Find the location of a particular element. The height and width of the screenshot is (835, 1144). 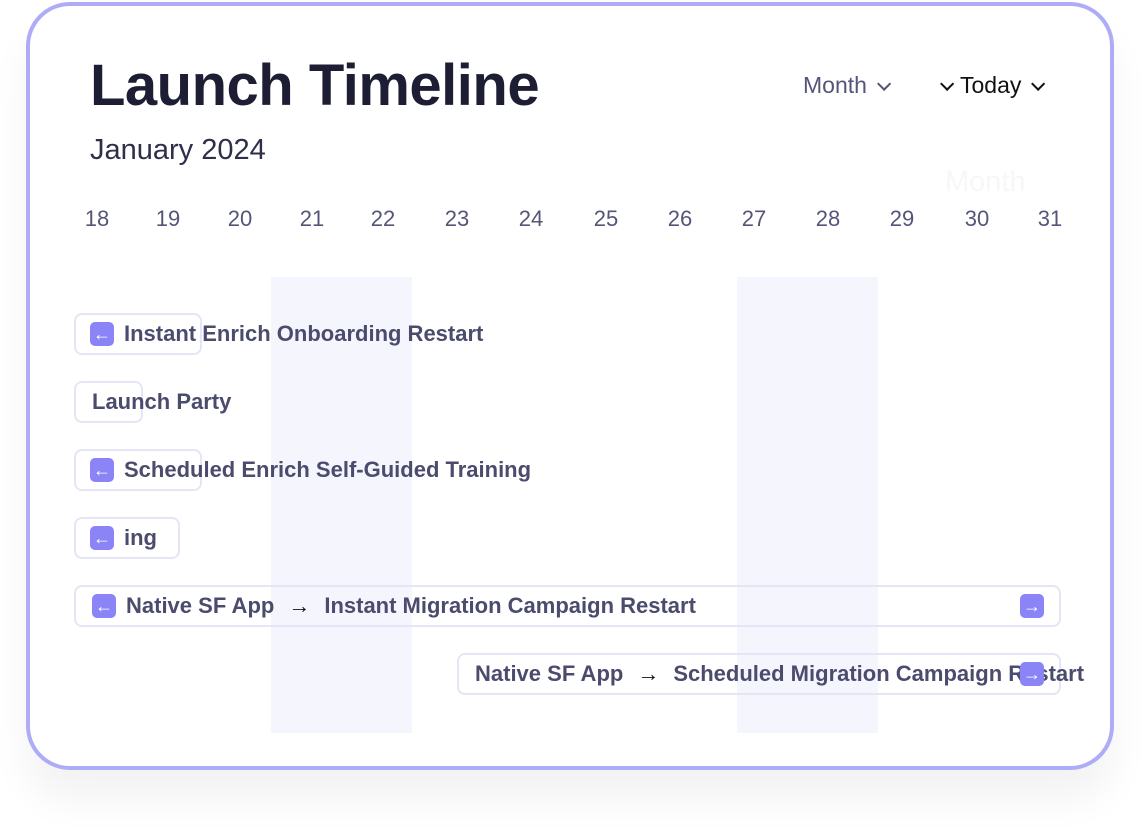

day-label: 22 is located at coordinates (383, 218).